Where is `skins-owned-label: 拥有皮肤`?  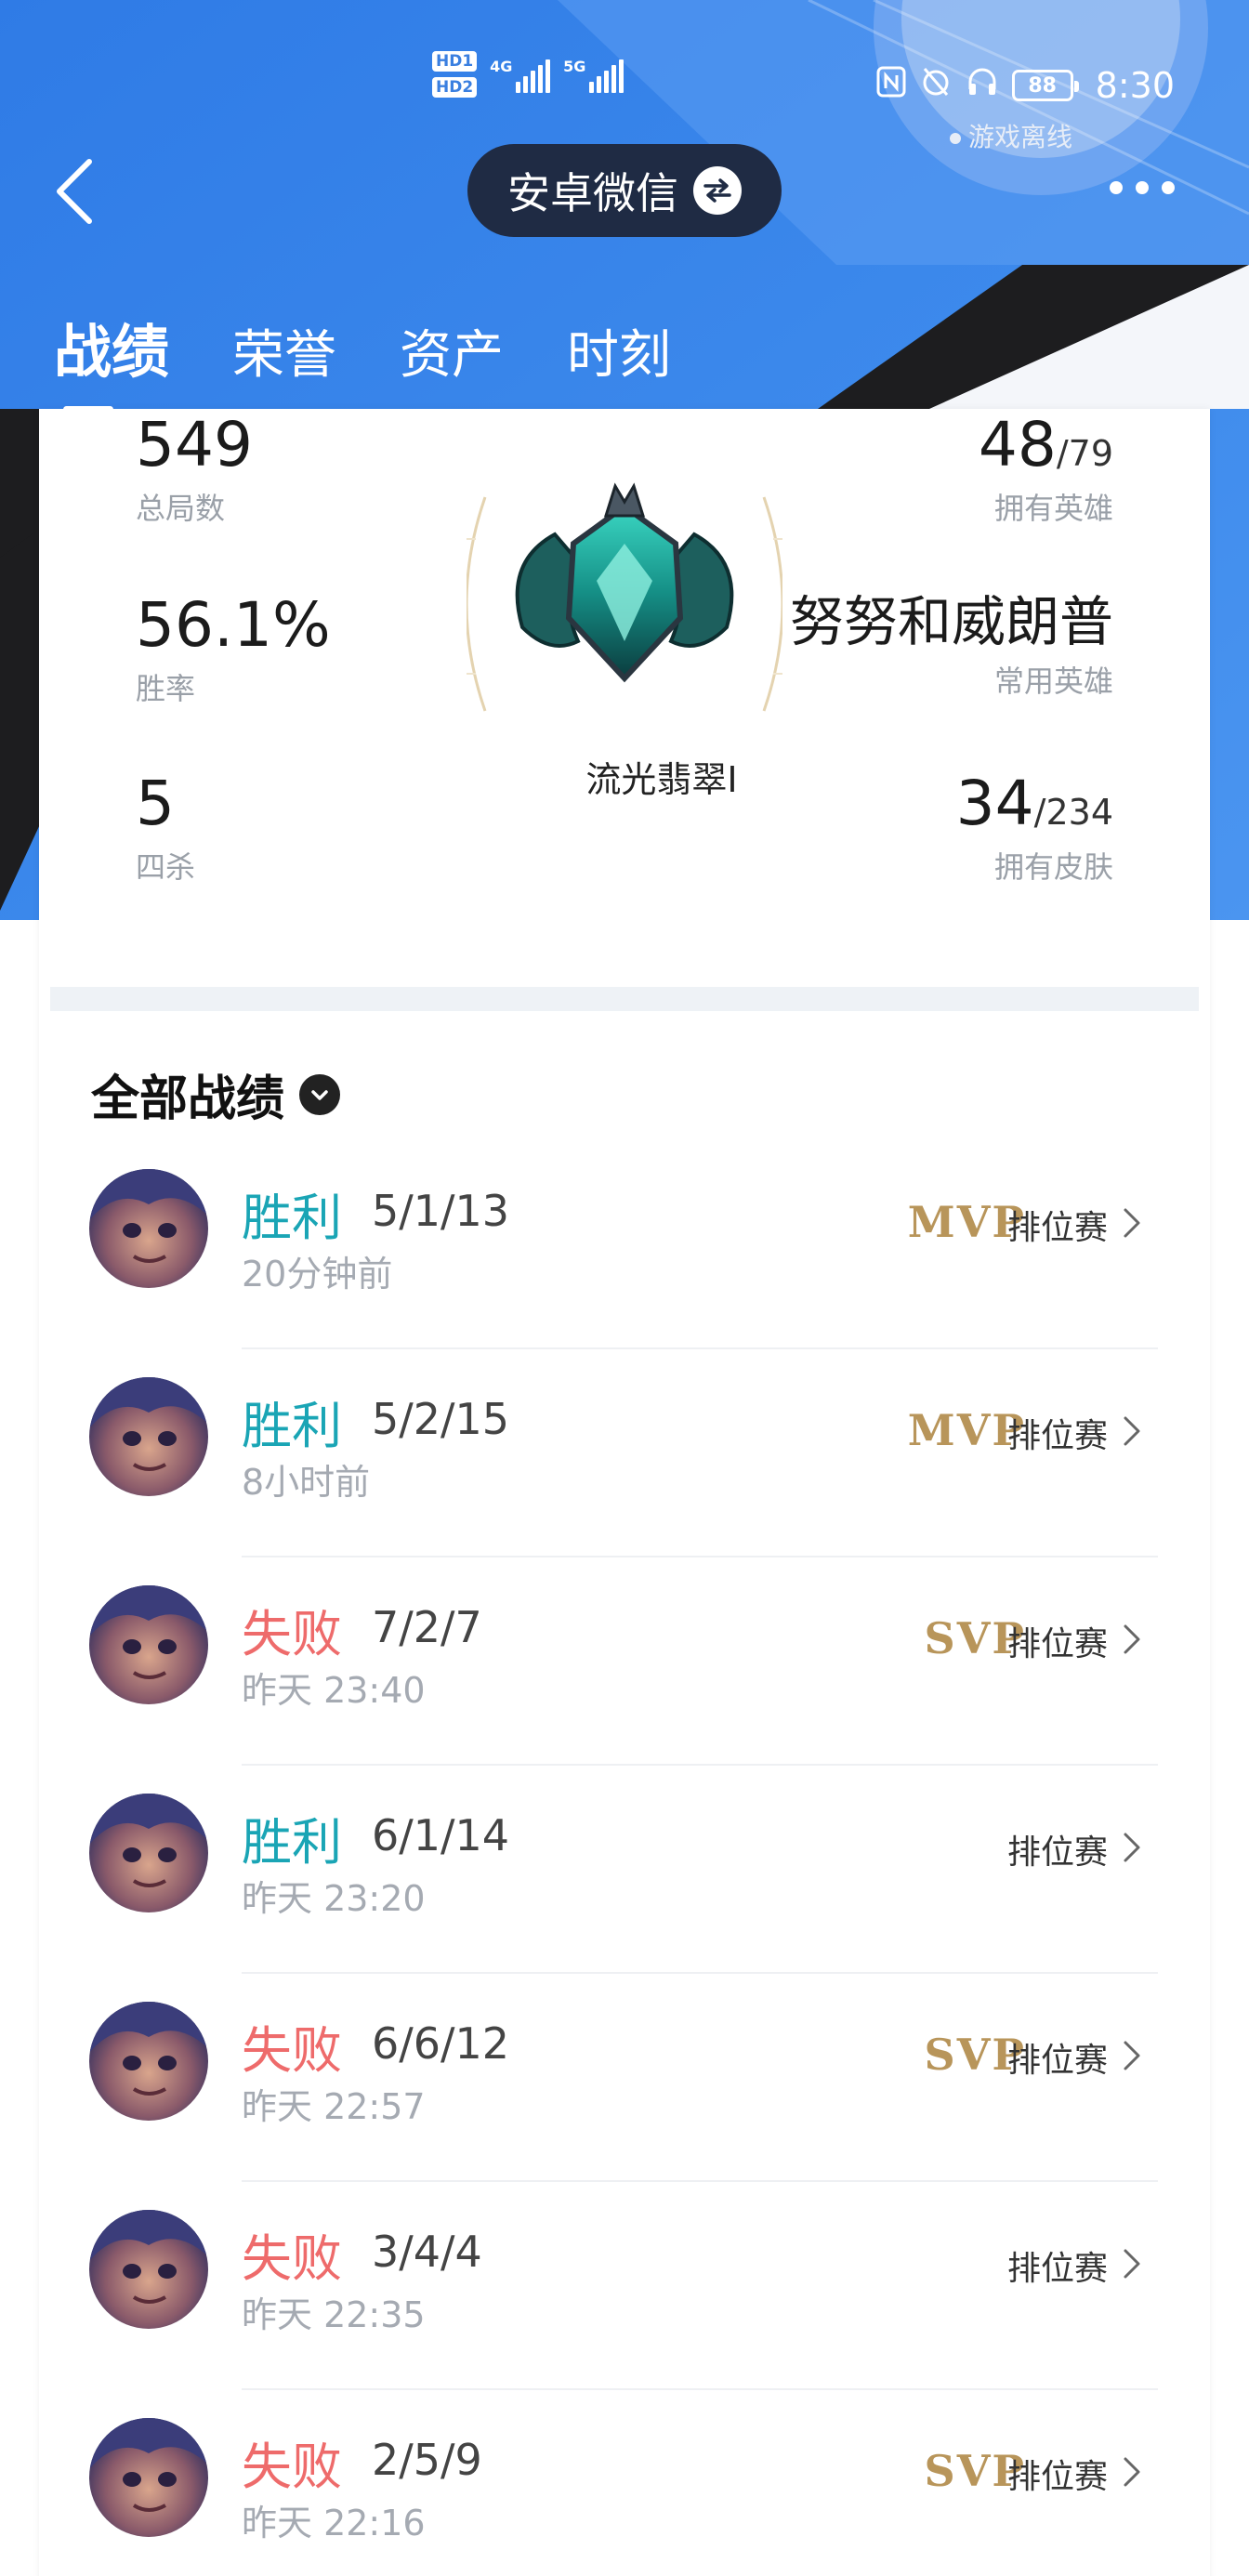
skins-owned-label: 拥有皮肤 is located at coordinates (1053, 867).